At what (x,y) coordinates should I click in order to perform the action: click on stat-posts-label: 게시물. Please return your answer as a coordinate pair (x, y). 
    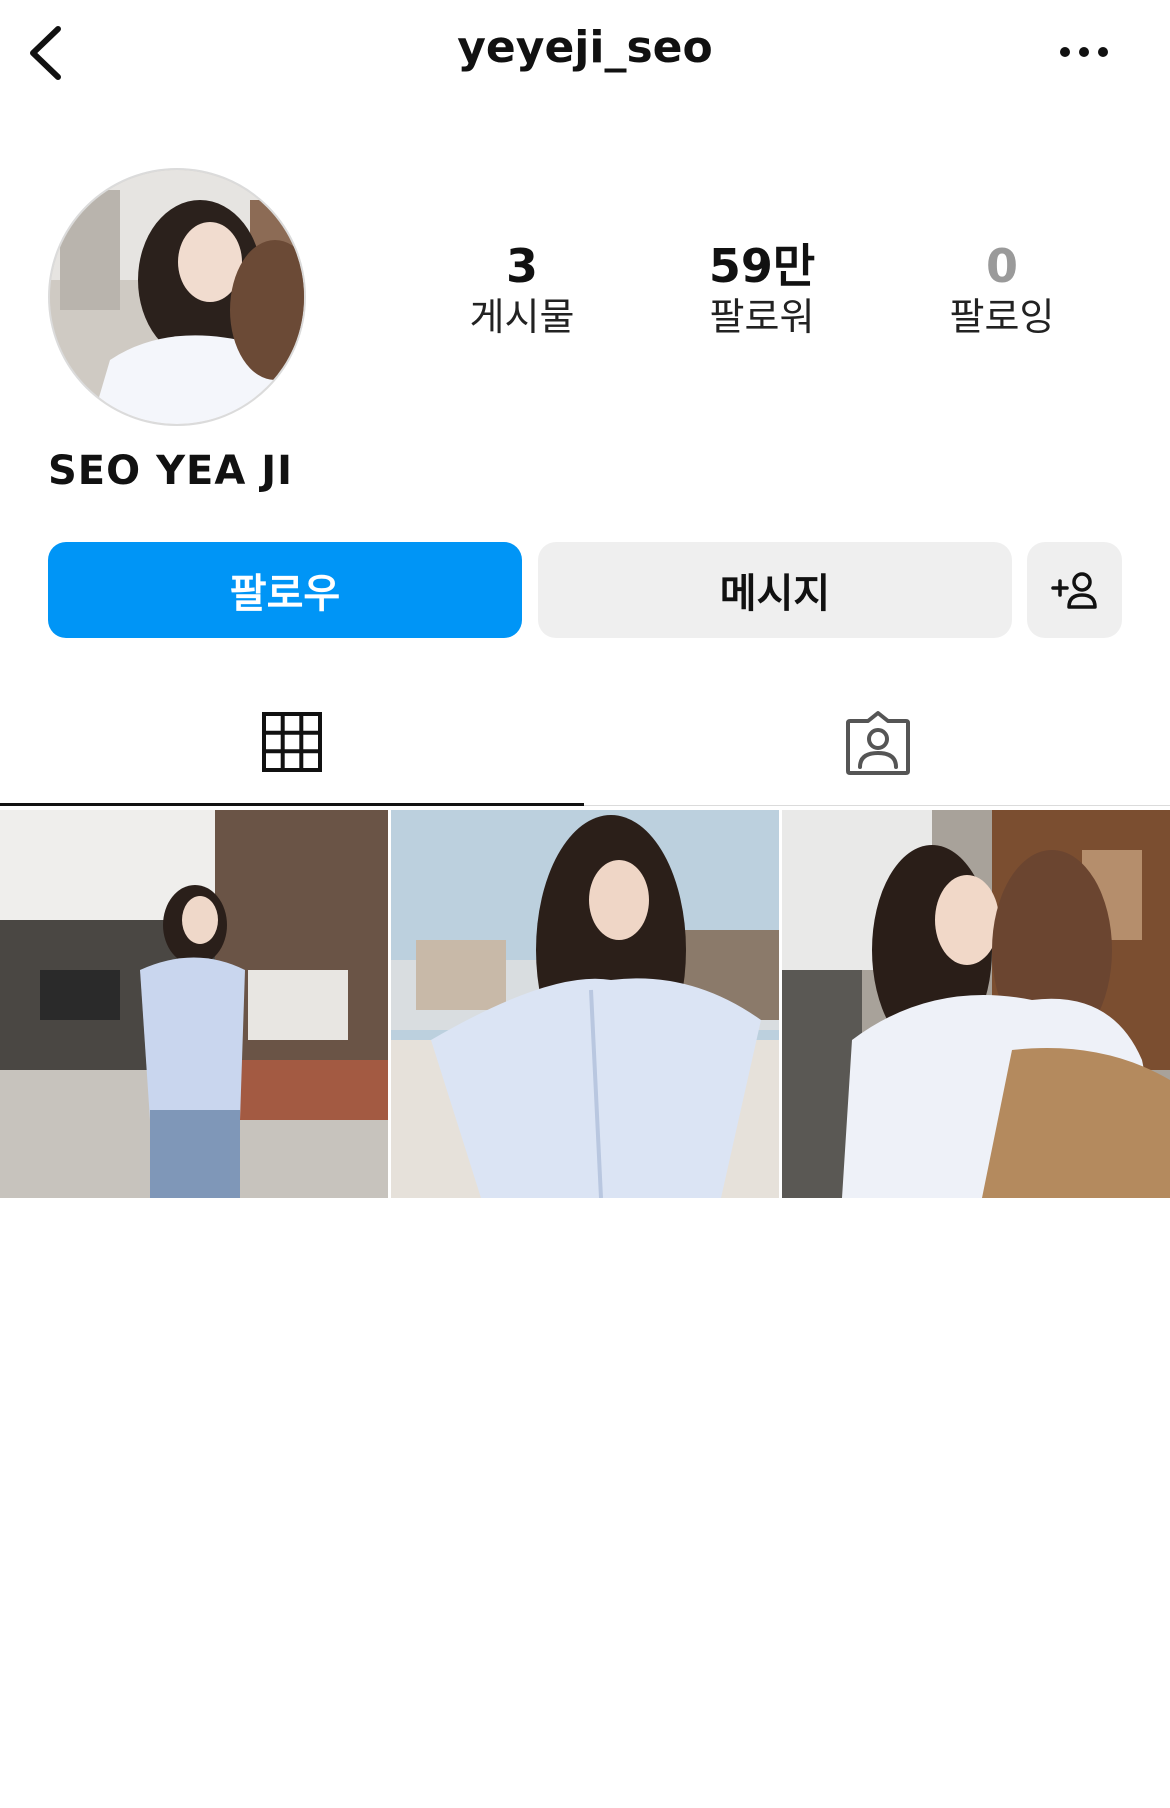
    Looking at the image, I should click on (522, 317).